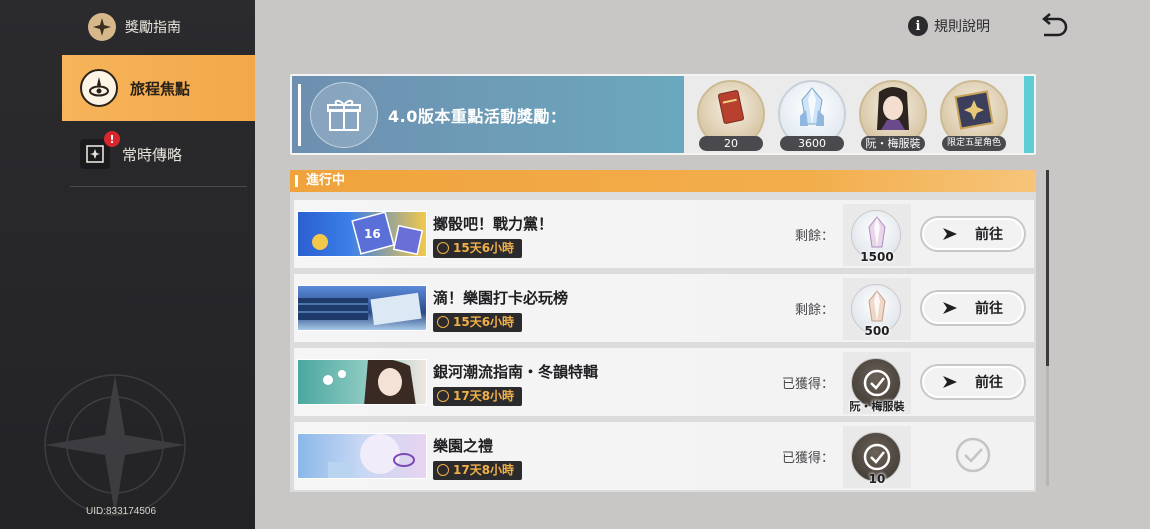  What do you see at coordinates (112, 139) in the screenshot?
I see `alert-badge: !` at bounding box center [112, 139].